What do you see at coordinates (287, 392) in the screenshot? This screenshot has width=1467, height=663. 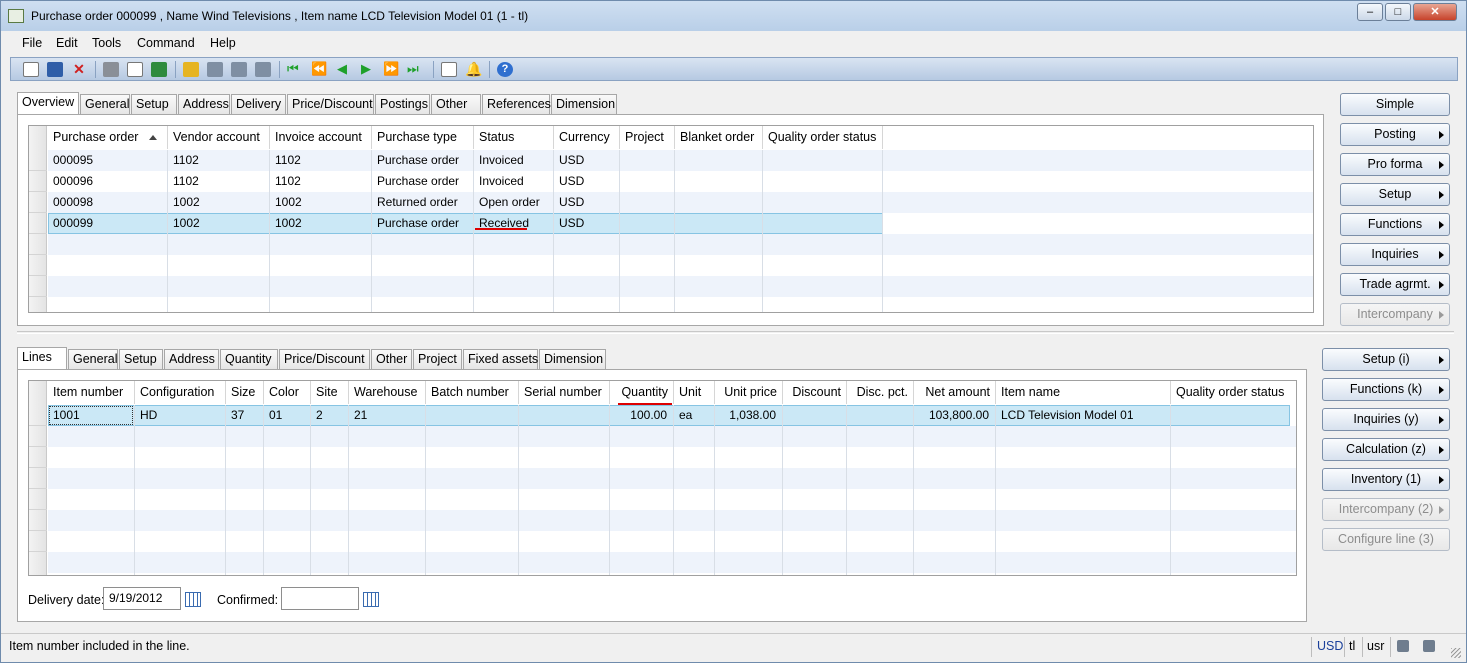 I see `col-color: Color` at bounding box center [287, 392].